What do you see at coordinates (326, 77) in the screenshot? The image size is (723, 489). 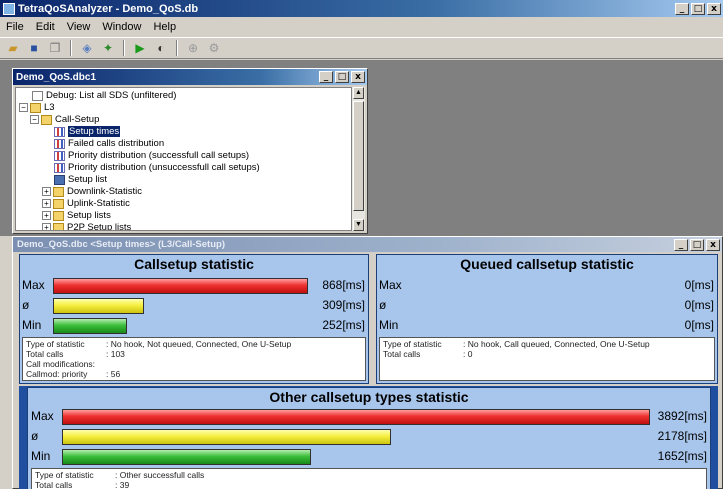 I see `tree-minimize-button: _` at bounding box center [326, 77].